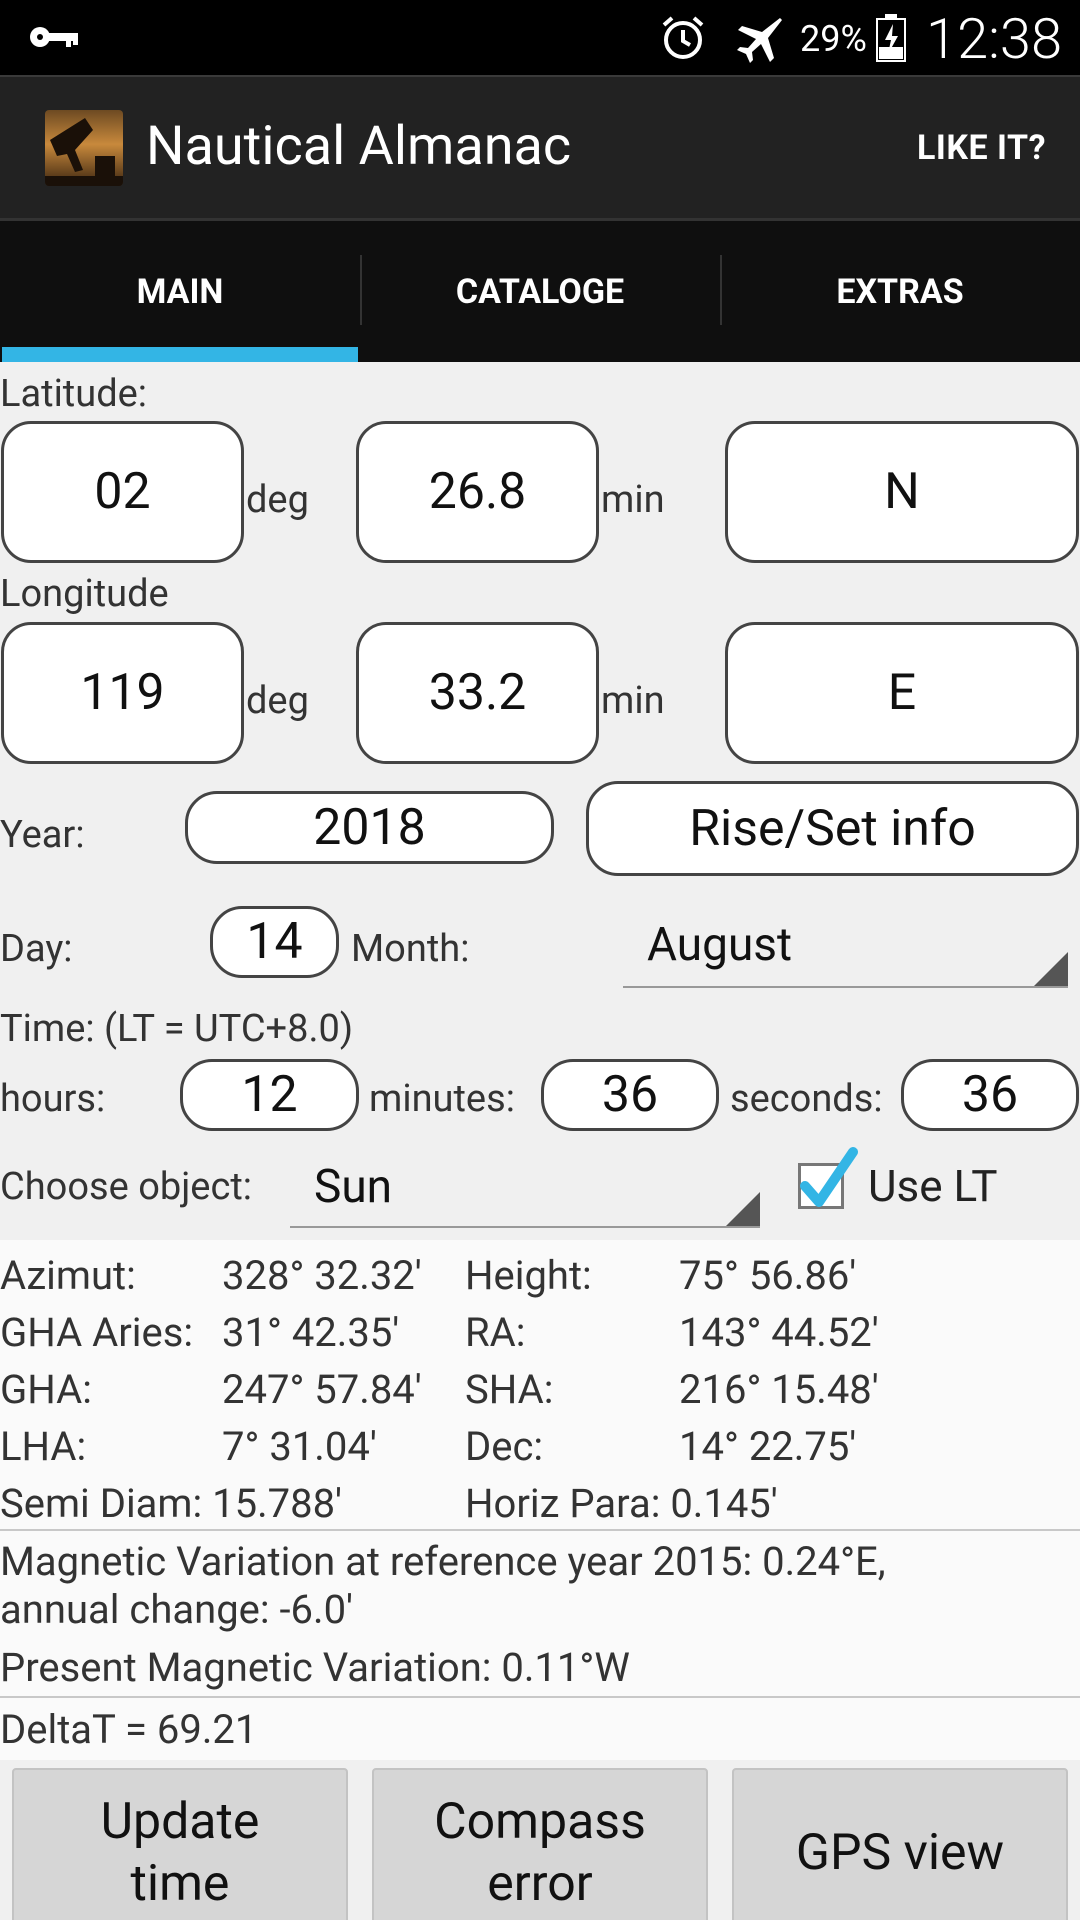 This screenshot has width=1080, height=1920. I want to click on gps-view-button: GPS view, so click(900, 1844).